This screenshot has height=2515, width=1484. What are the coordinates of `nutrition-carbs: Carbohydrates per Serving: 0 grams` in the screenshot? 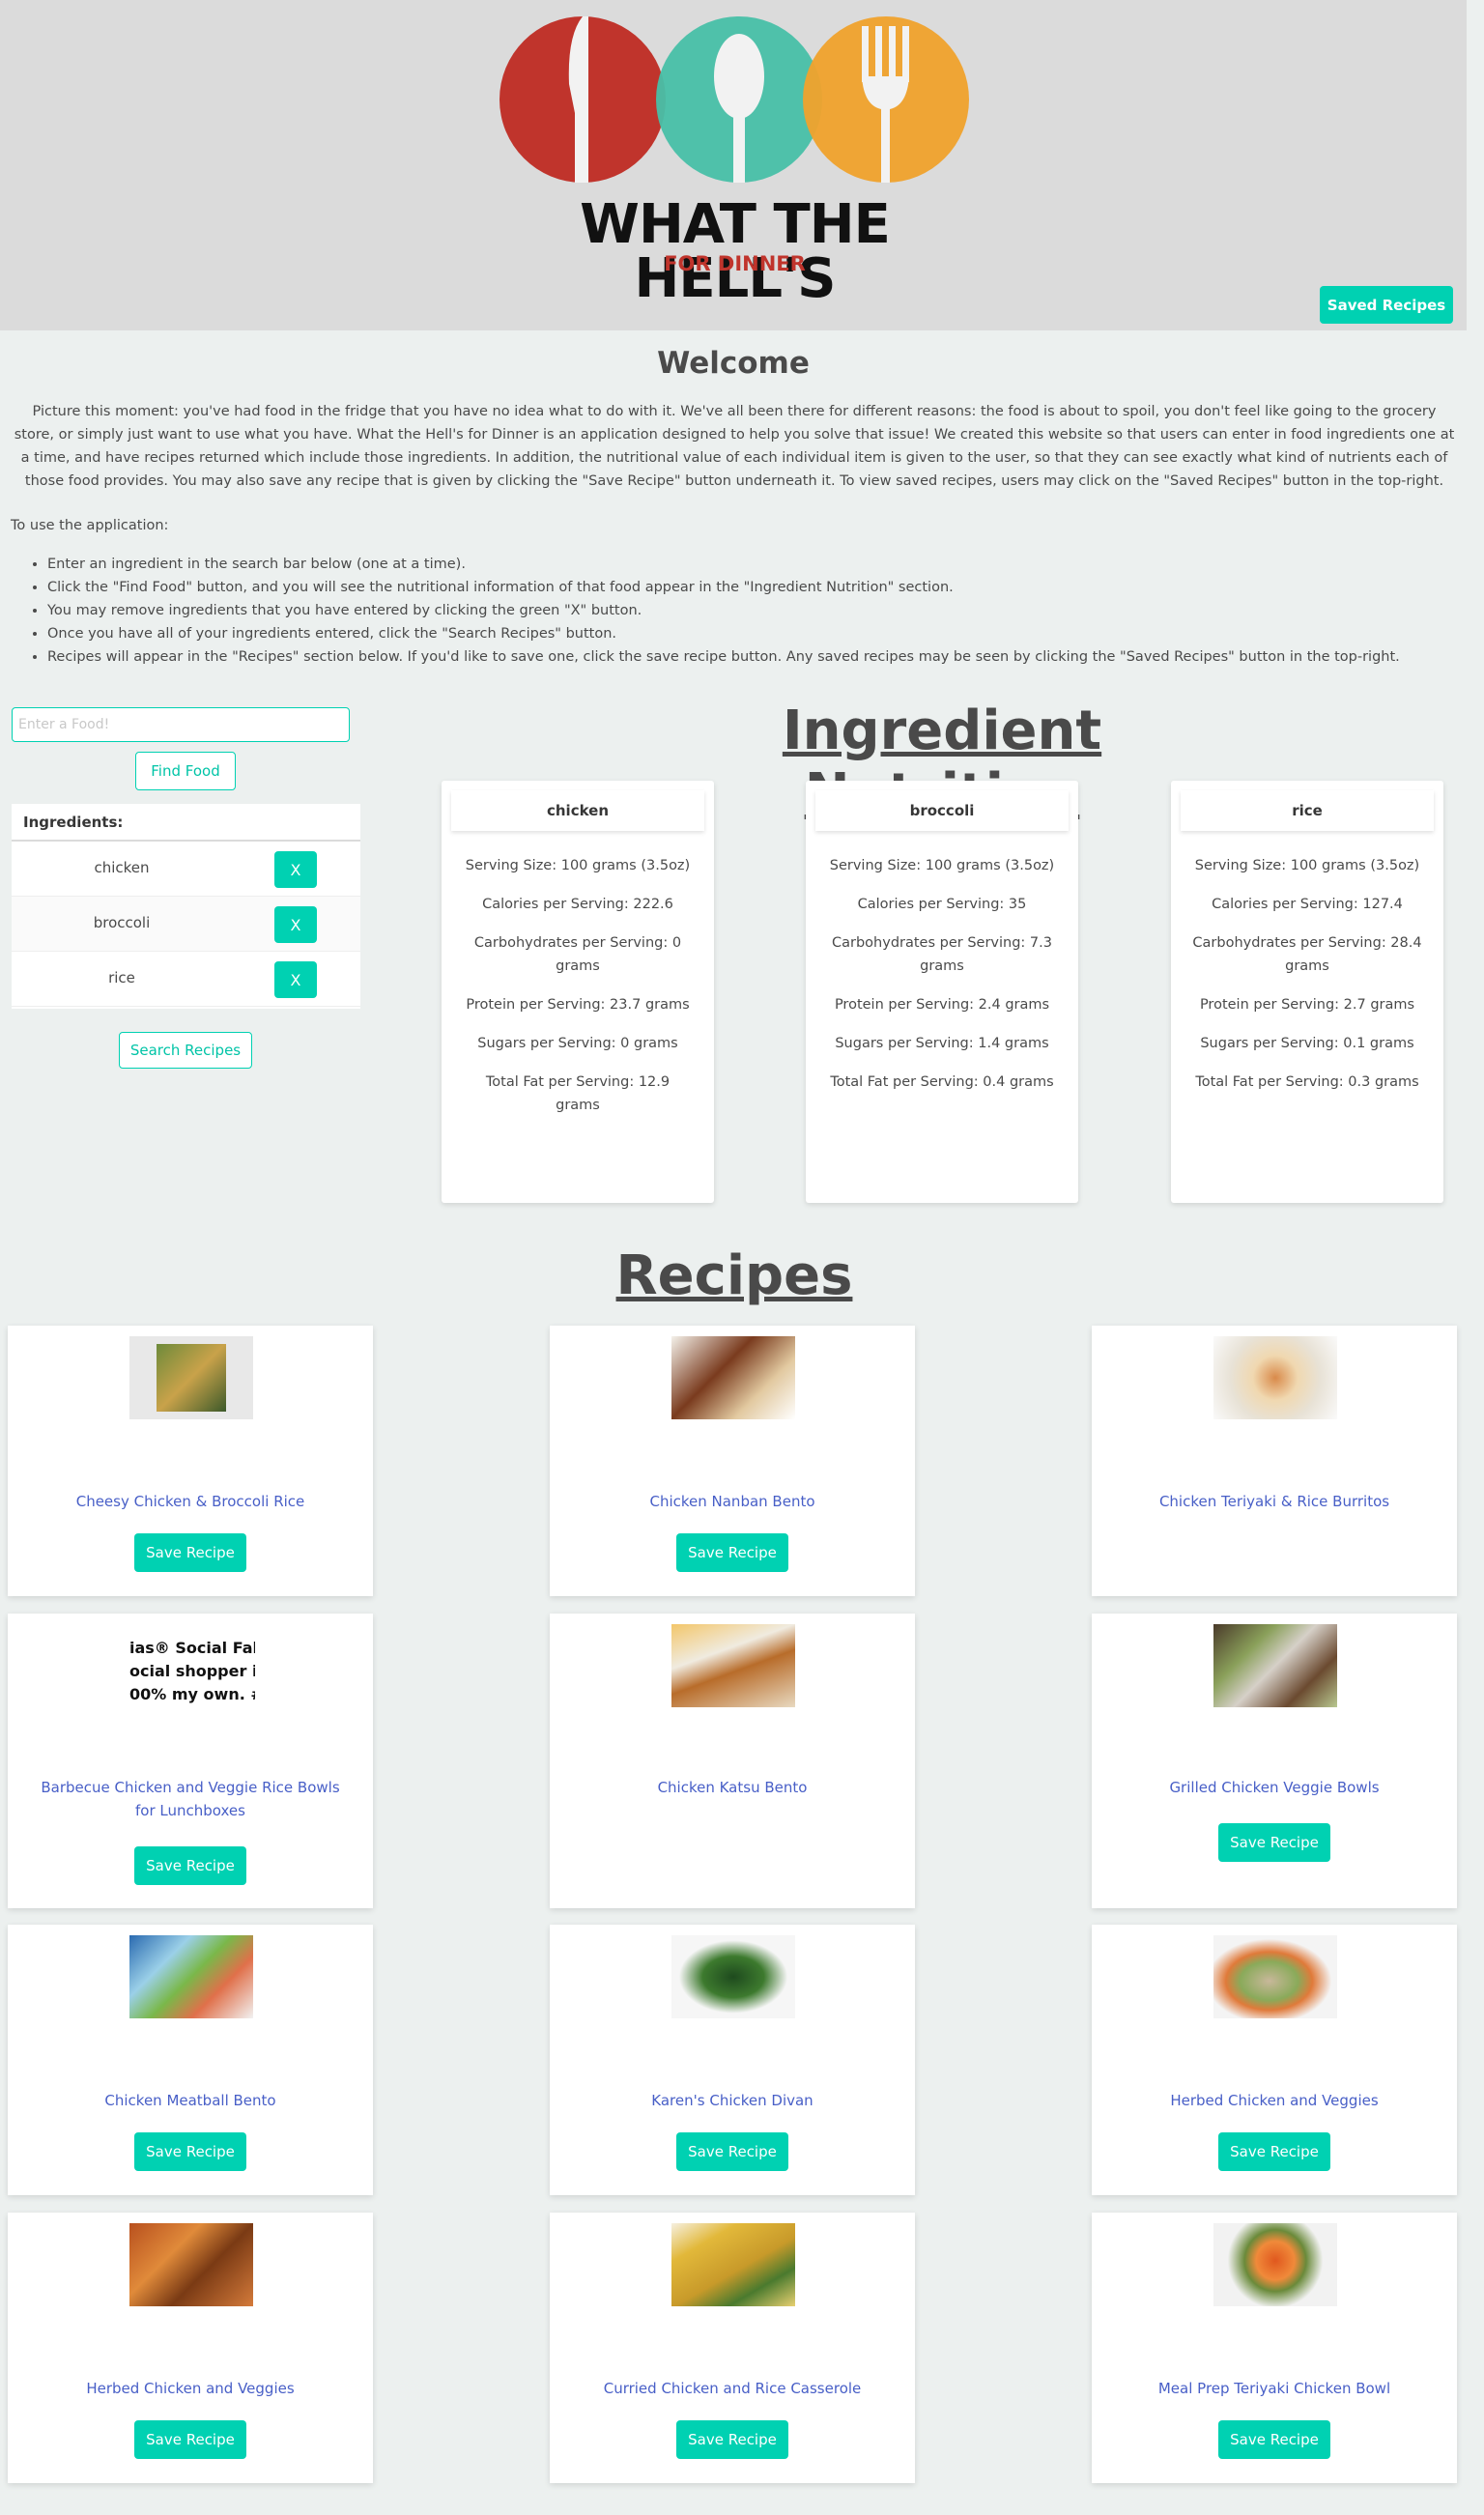 It's located at (577, 954).